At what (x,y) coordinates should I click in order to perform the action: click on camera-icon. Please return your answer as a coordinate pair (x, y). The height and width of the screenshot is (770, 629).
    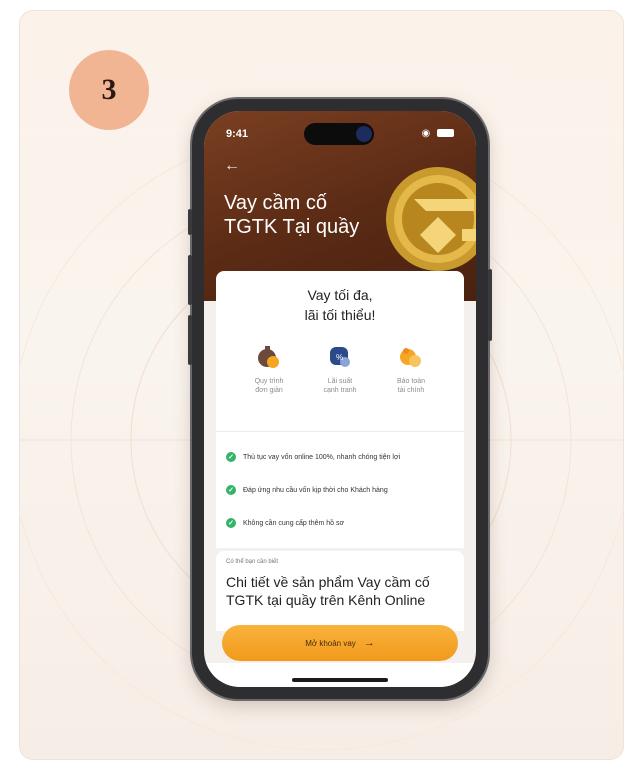
    Looking at the image, I should click on (364, 134).